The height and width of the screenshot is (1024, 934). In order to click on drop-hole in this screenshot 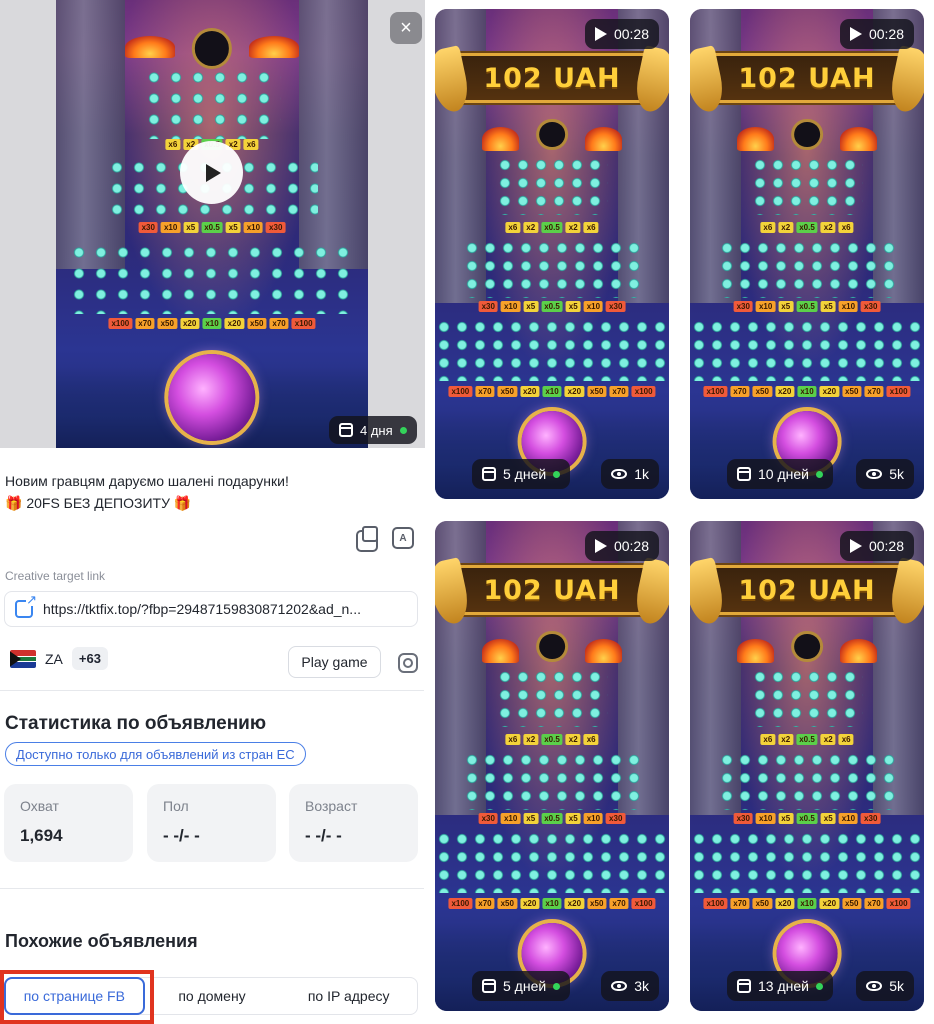, I will do `click(807, 134)`.